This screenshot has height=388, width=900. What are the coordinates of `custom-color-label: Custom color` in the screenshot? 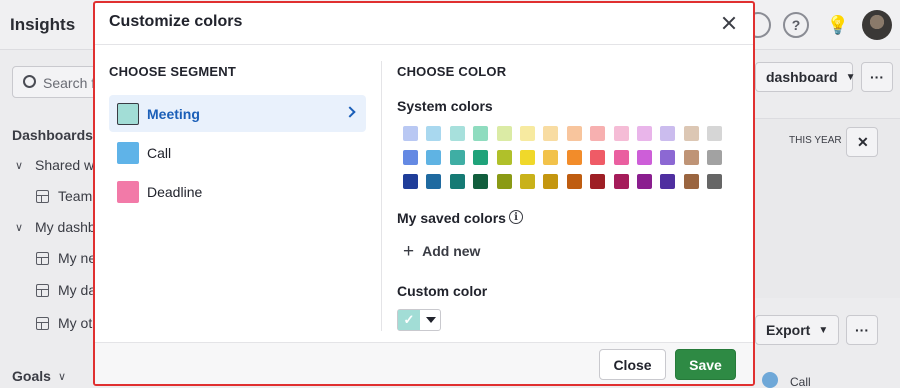 It's located at (442, 291).